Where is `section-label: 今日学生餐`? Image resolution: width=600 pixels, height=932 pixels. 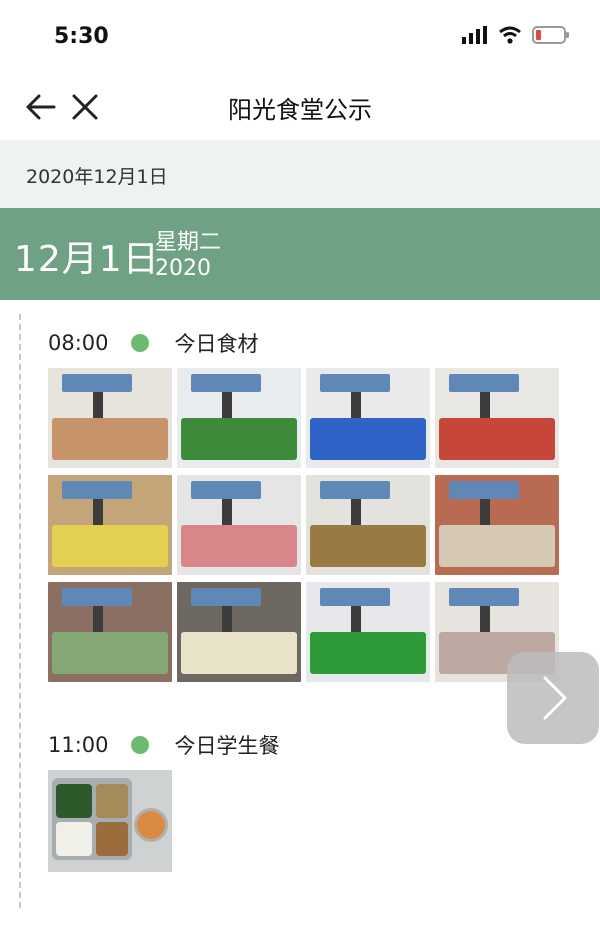
section-label: 今日学生餐 is located at coordinates (227, 746).